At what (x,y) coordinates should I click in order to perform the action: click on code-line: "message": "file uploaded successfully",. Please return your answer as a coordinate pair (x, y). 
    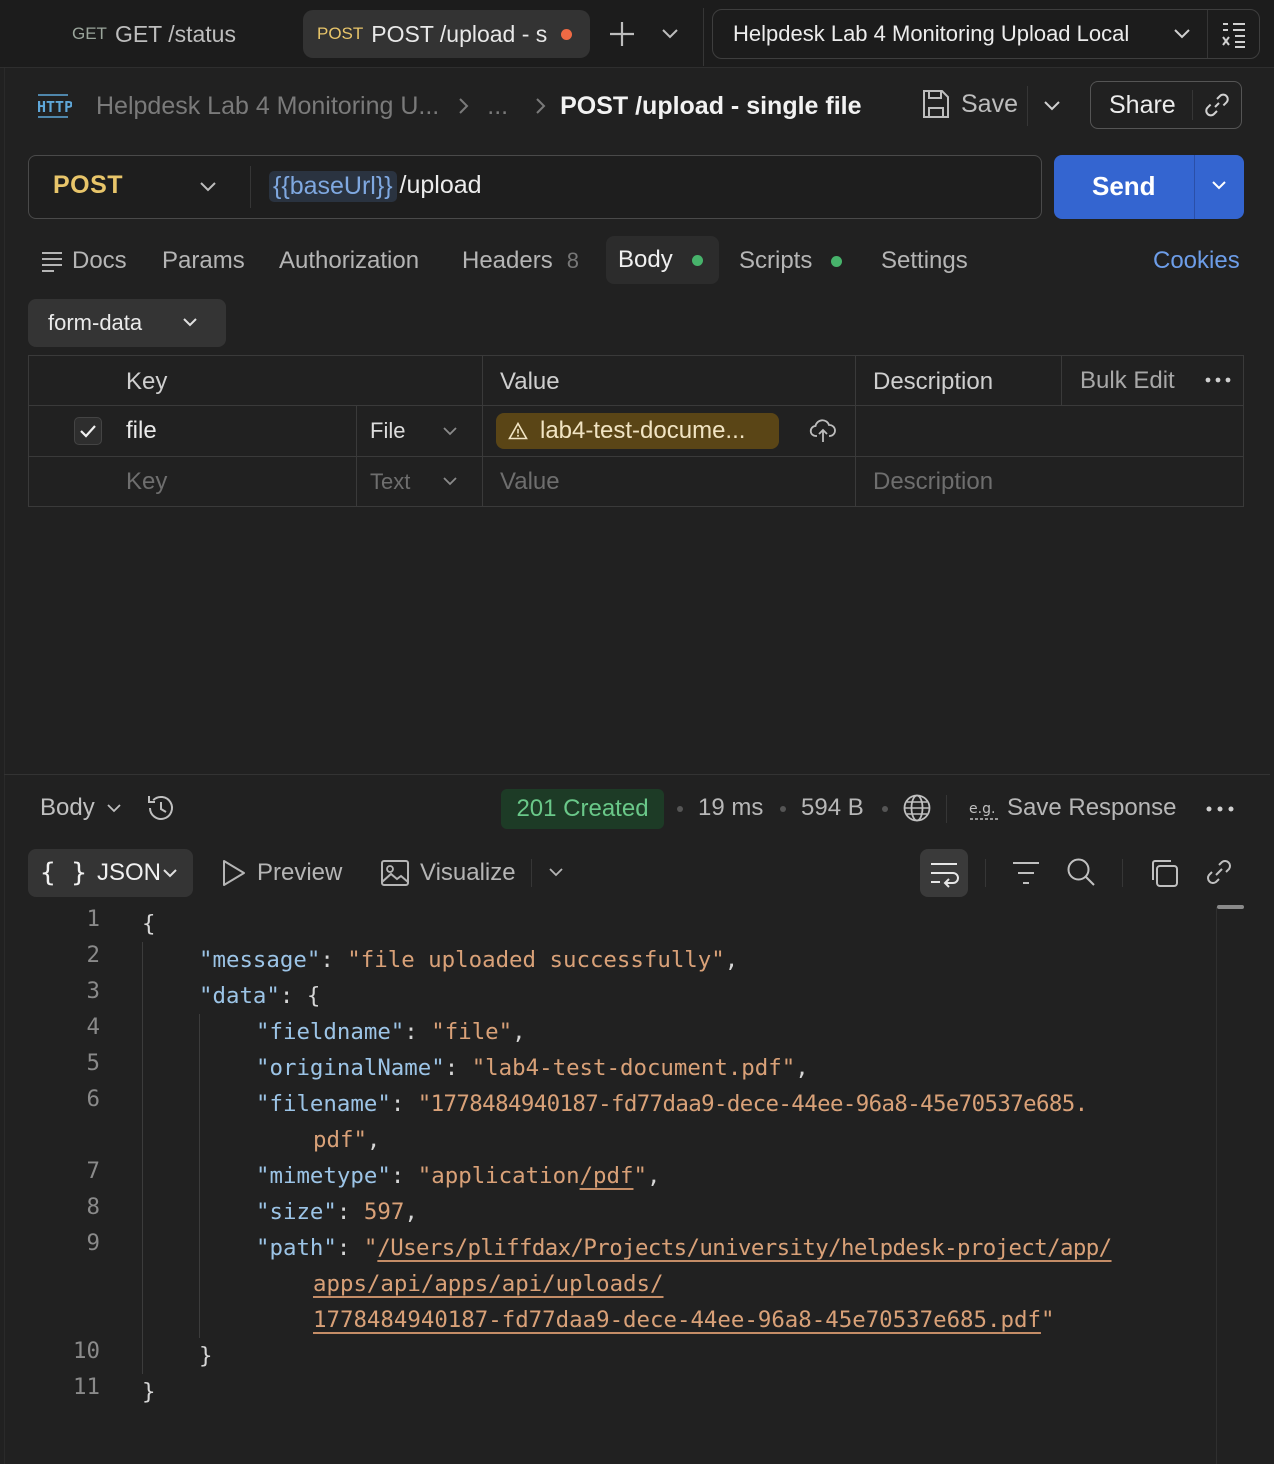
    Looking at the image, I should click on (469, 960).